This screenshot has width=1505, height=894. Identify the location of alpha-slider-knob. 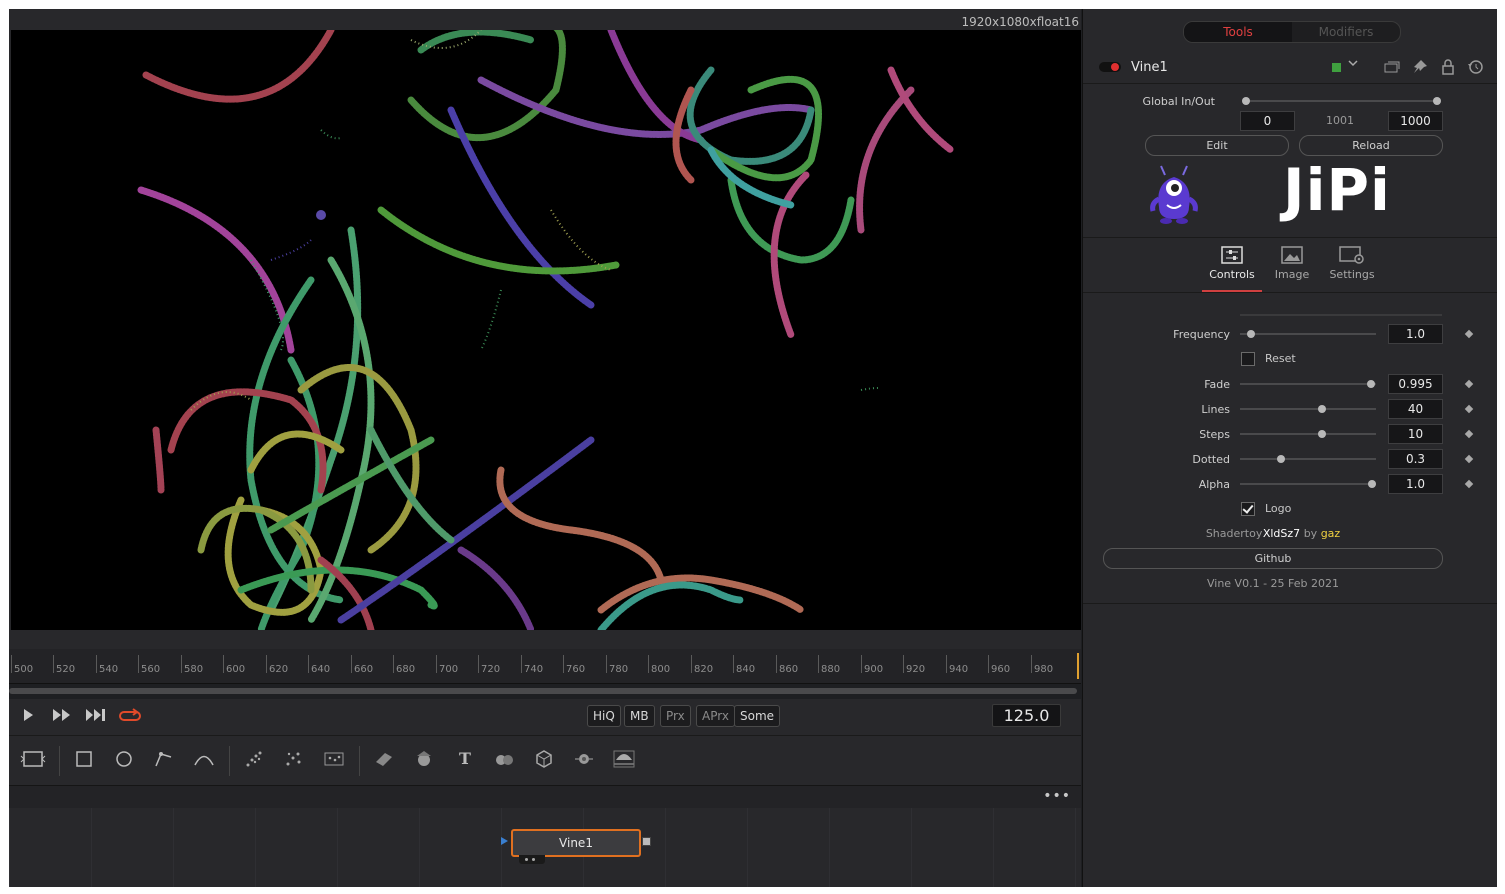
(1371, 484).